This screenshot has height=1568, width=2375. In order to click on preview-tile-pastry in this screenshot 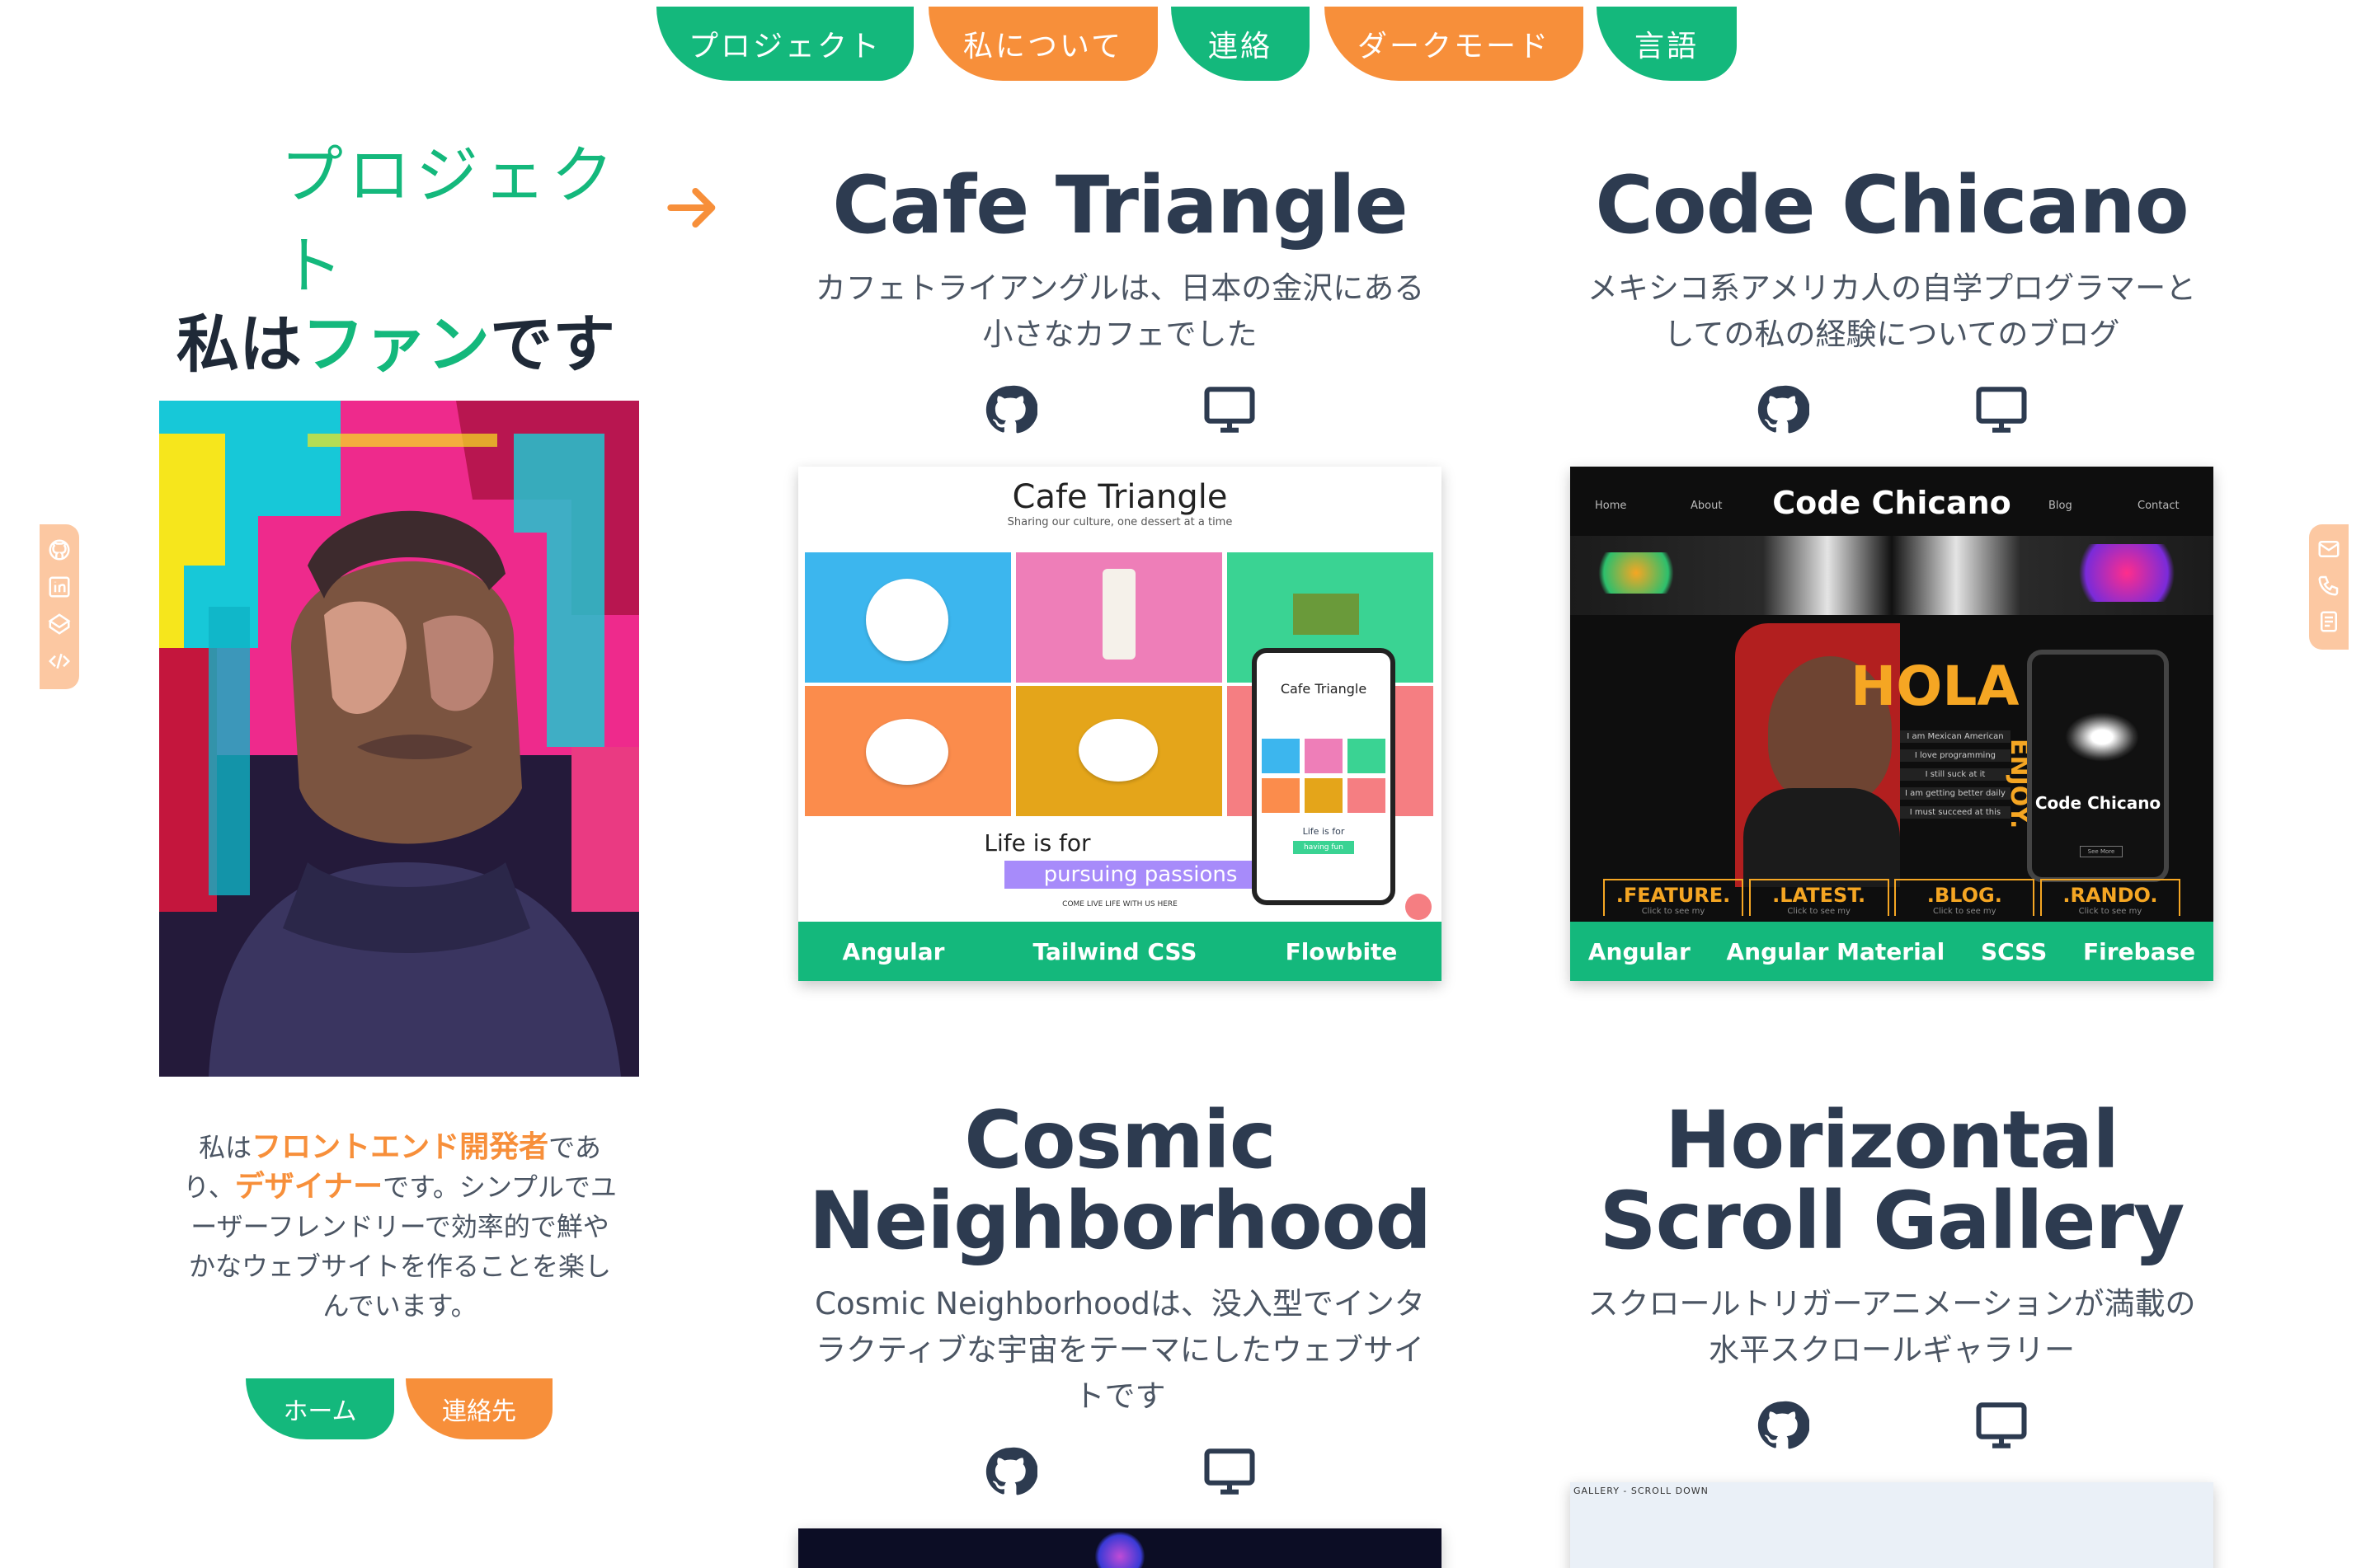, I will do `click(908, 751)`.